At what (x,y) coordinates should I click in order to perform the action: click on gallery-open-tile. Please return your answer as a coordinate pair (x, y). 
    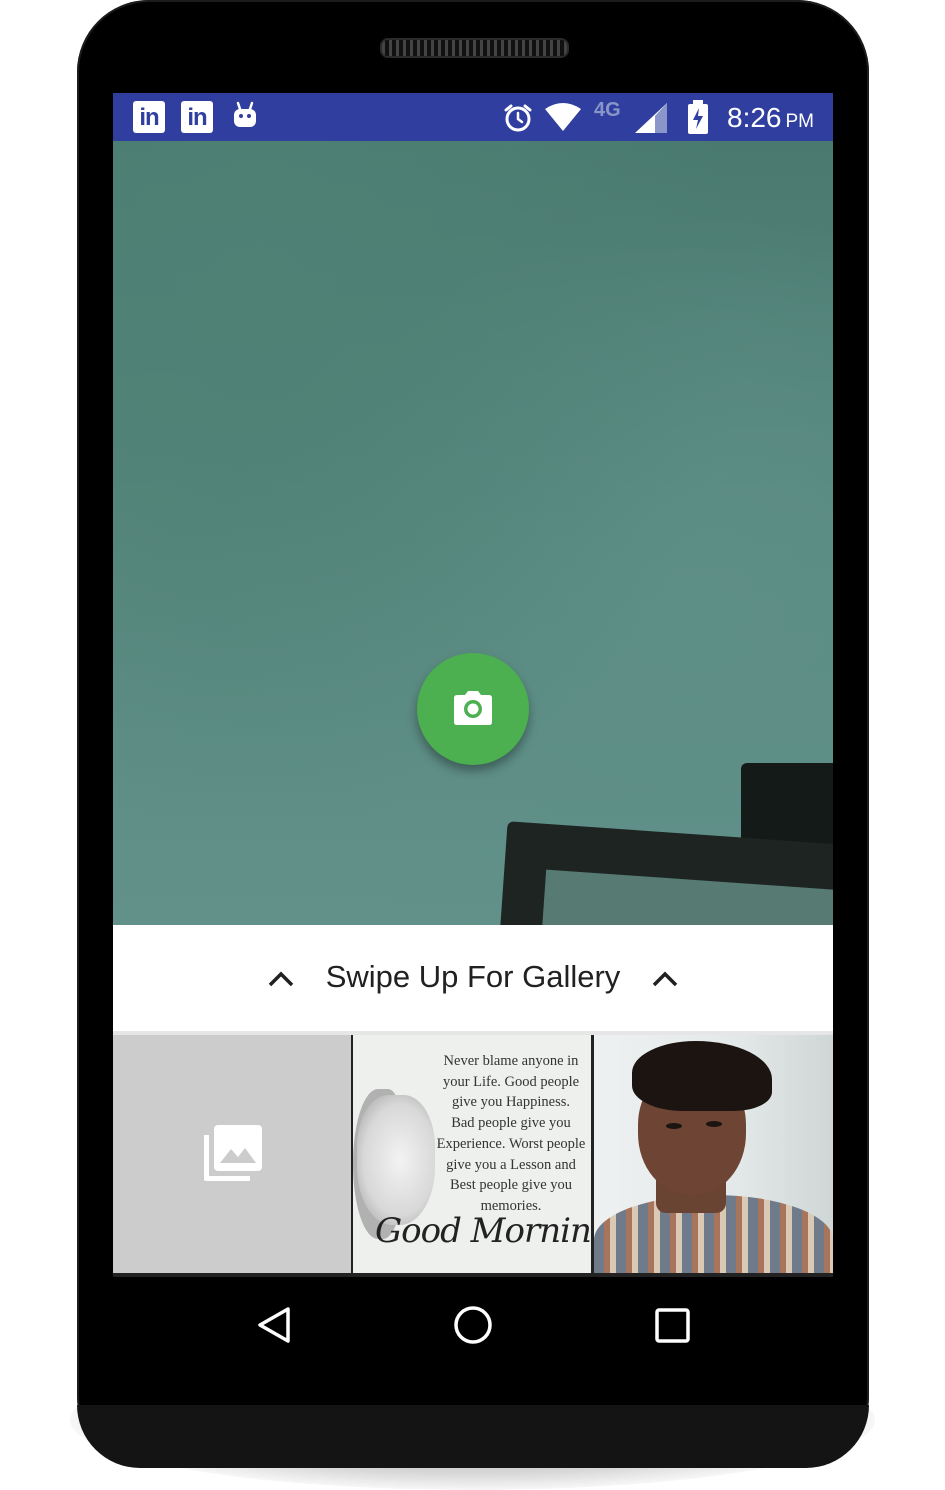
    Looking at the image, I should click on (232, 1154).